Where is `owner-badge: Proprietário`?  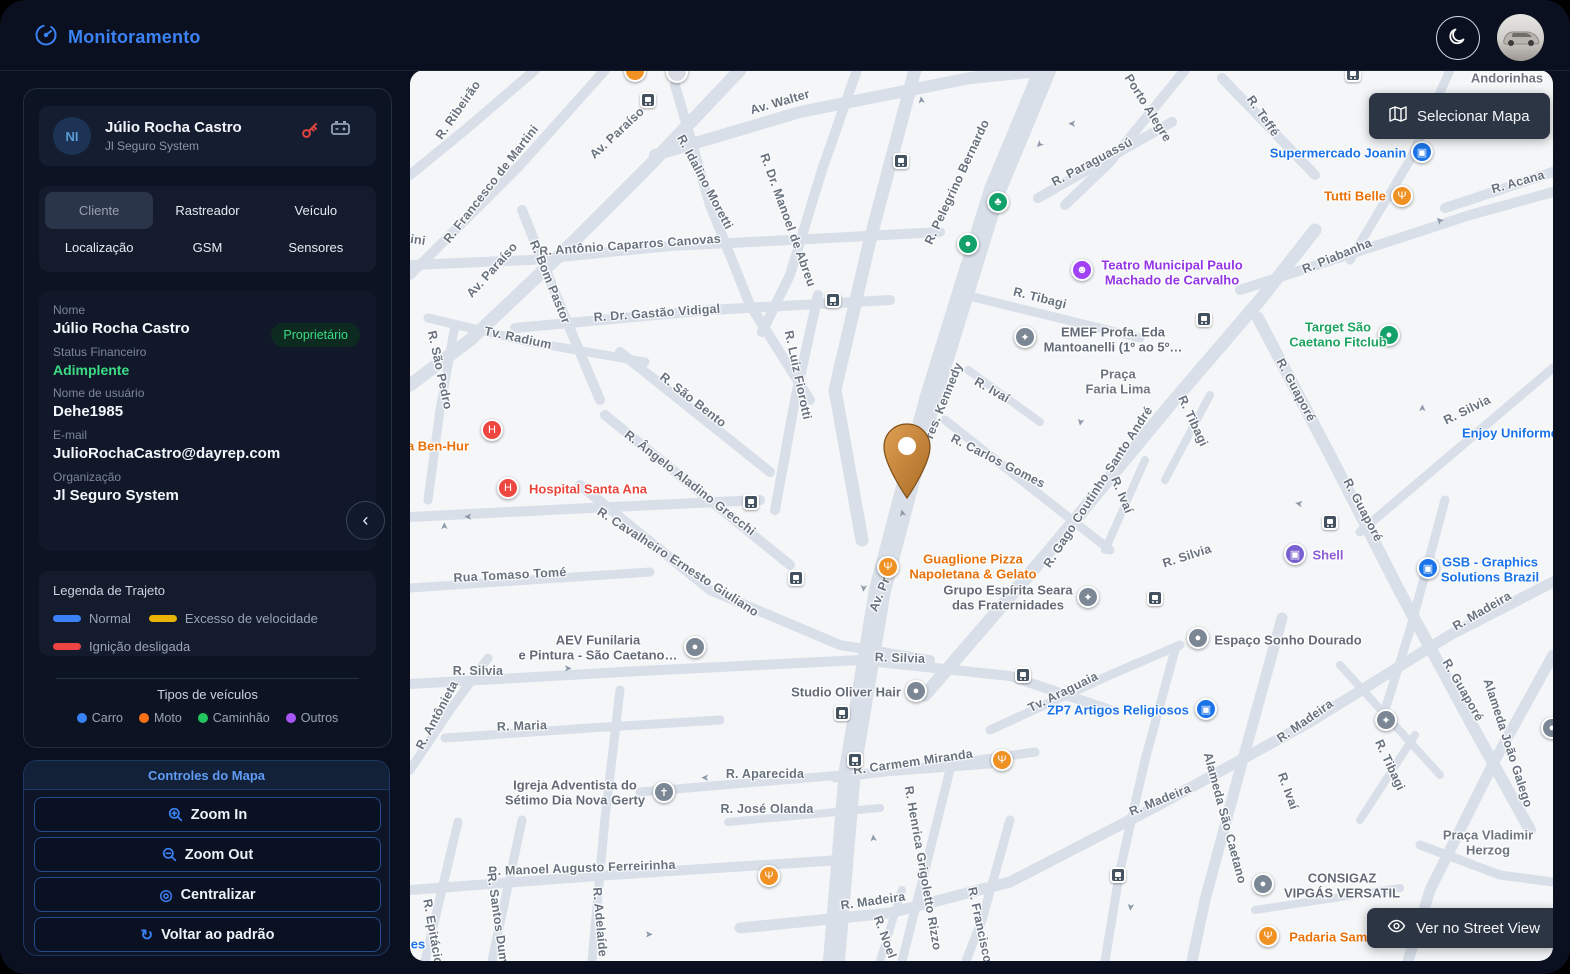 owner-badge: Proprietário is located at coordinates (315, 335).